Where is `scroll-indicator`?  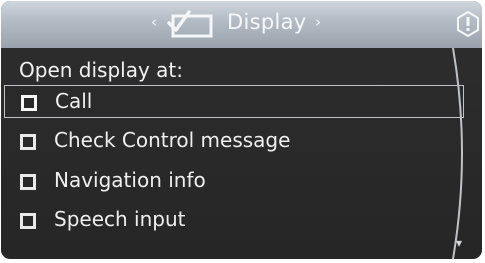 scroll-indicator is located at coordinates (457, 153).